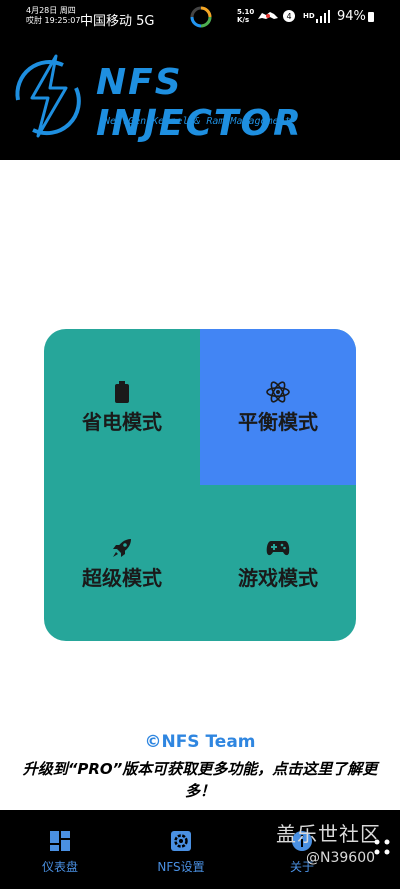 This screenshot has width=400, height=889. I want to click on copyright-label: ©NFS Team, so click(200, 742).